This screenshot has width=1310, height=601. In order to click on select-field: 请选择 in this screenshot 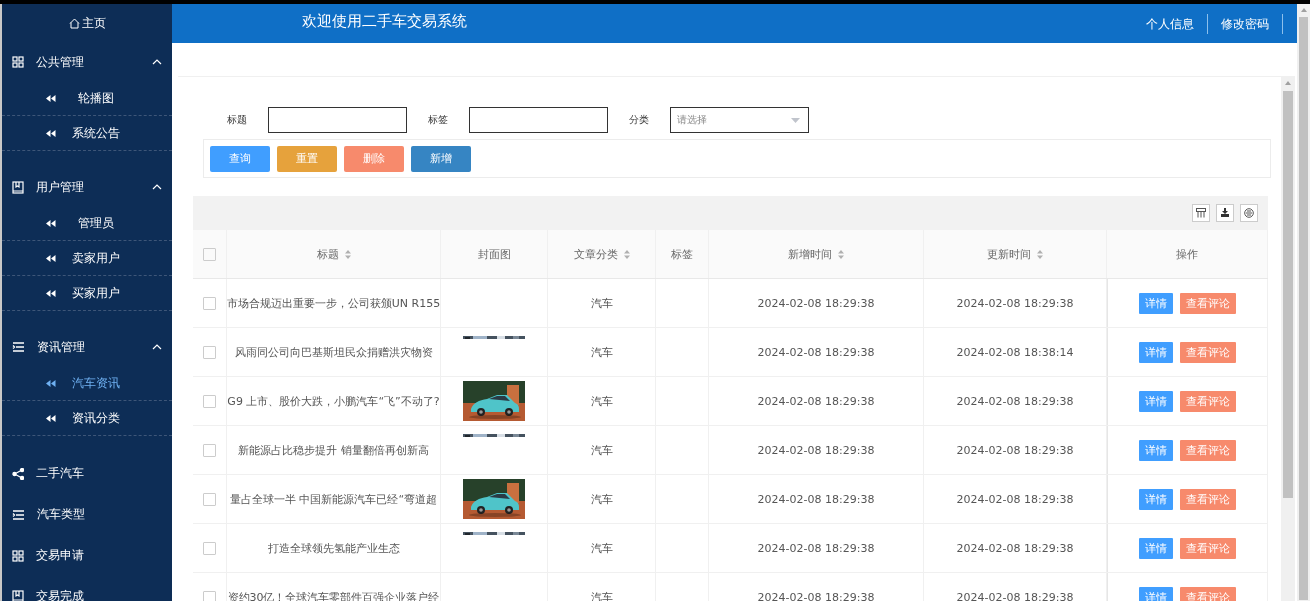, I will do `click(739, 120)`.